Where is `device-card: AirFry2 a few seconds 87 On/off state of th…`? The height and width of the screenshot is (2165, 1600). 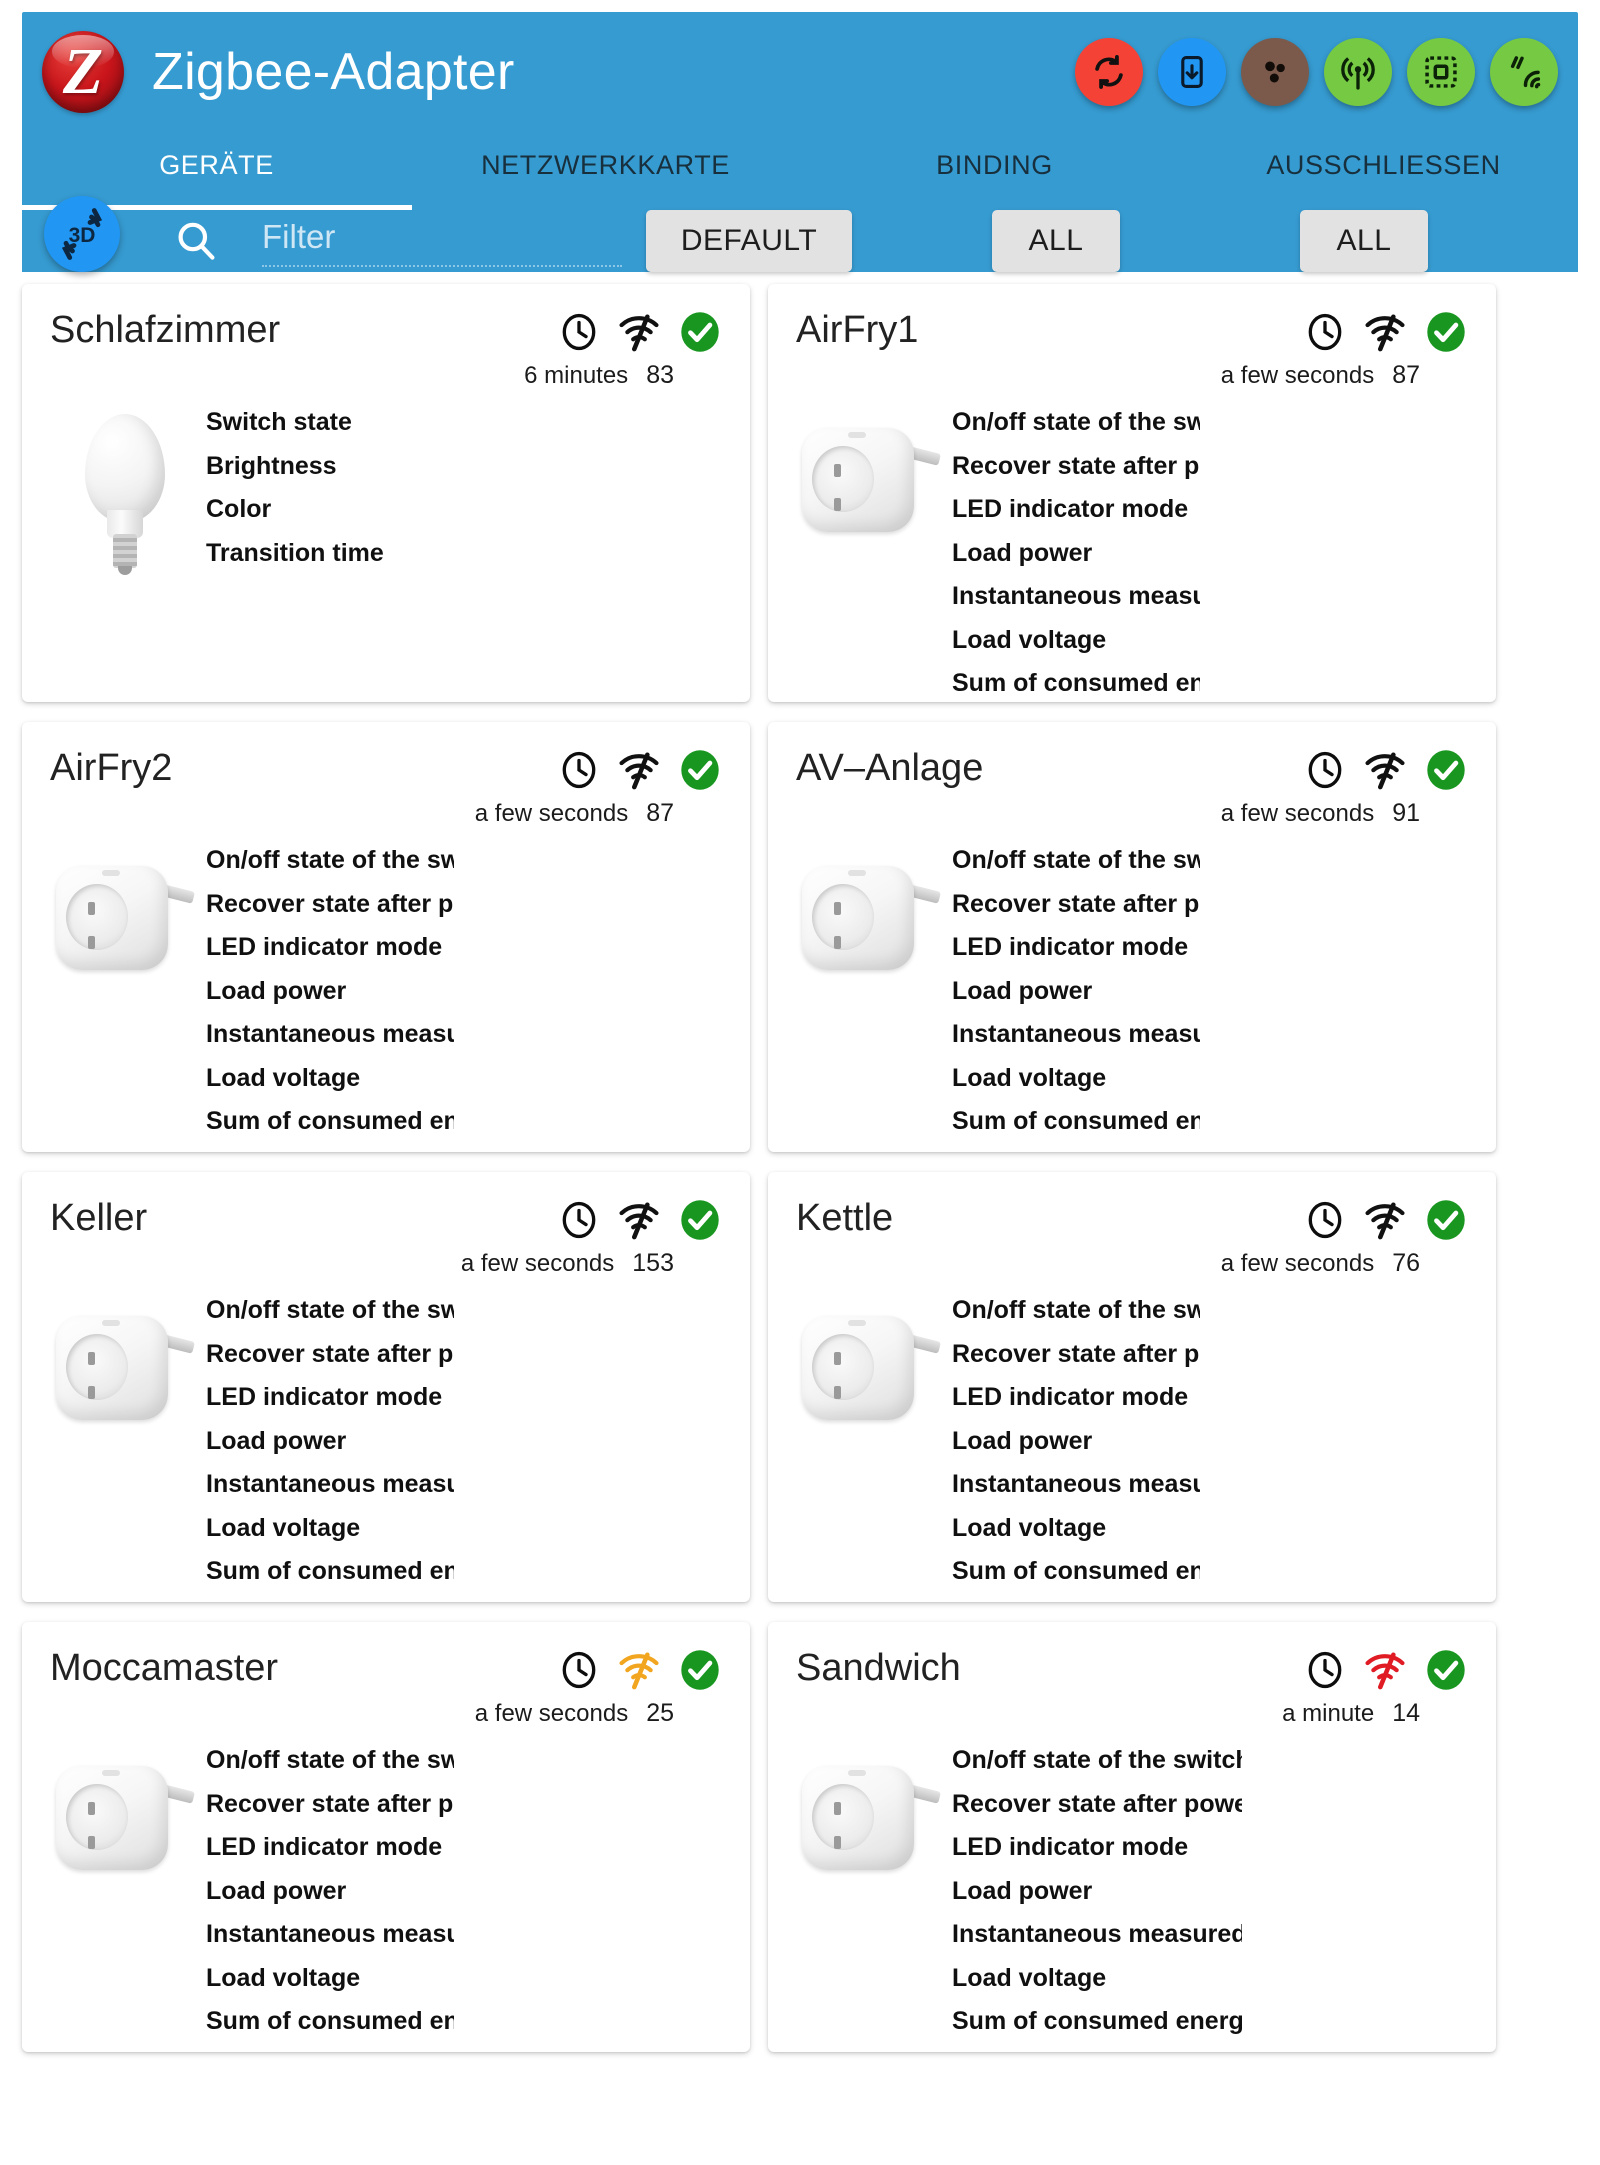 device-card: AirFry2 a few seconds 87 On/off state of th… is located at coordinates (386, 937).